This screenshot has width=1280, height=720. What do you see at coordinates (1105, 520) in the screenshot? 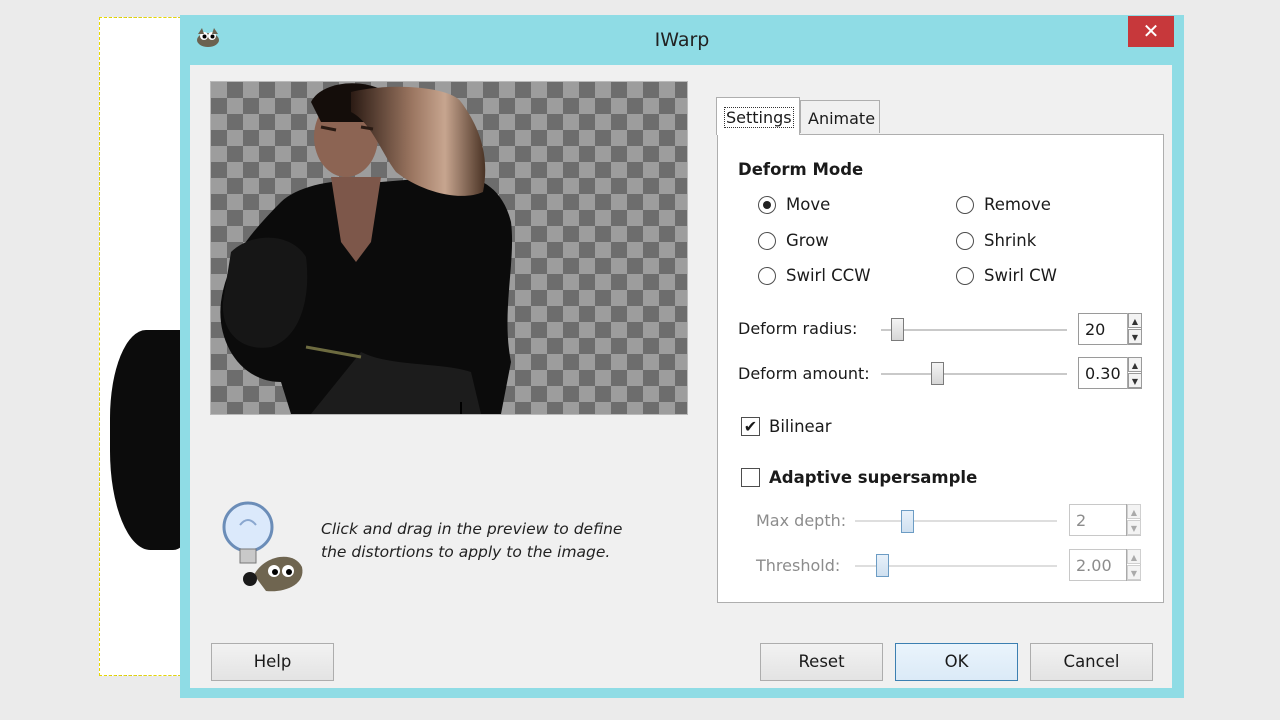
I see `max-depth-spinbox: 2 ▲ ▼` at bounding box center [1105, 520].